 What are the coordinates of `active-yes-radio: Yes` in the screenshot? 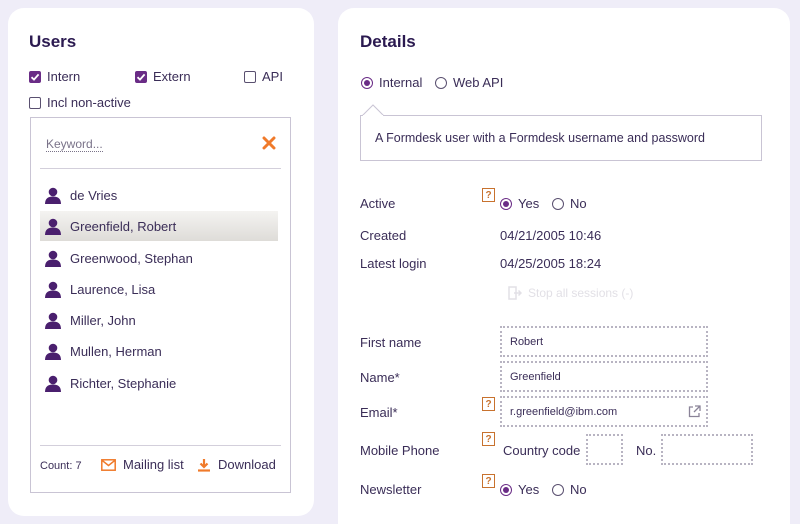 It's located at (519, 203).